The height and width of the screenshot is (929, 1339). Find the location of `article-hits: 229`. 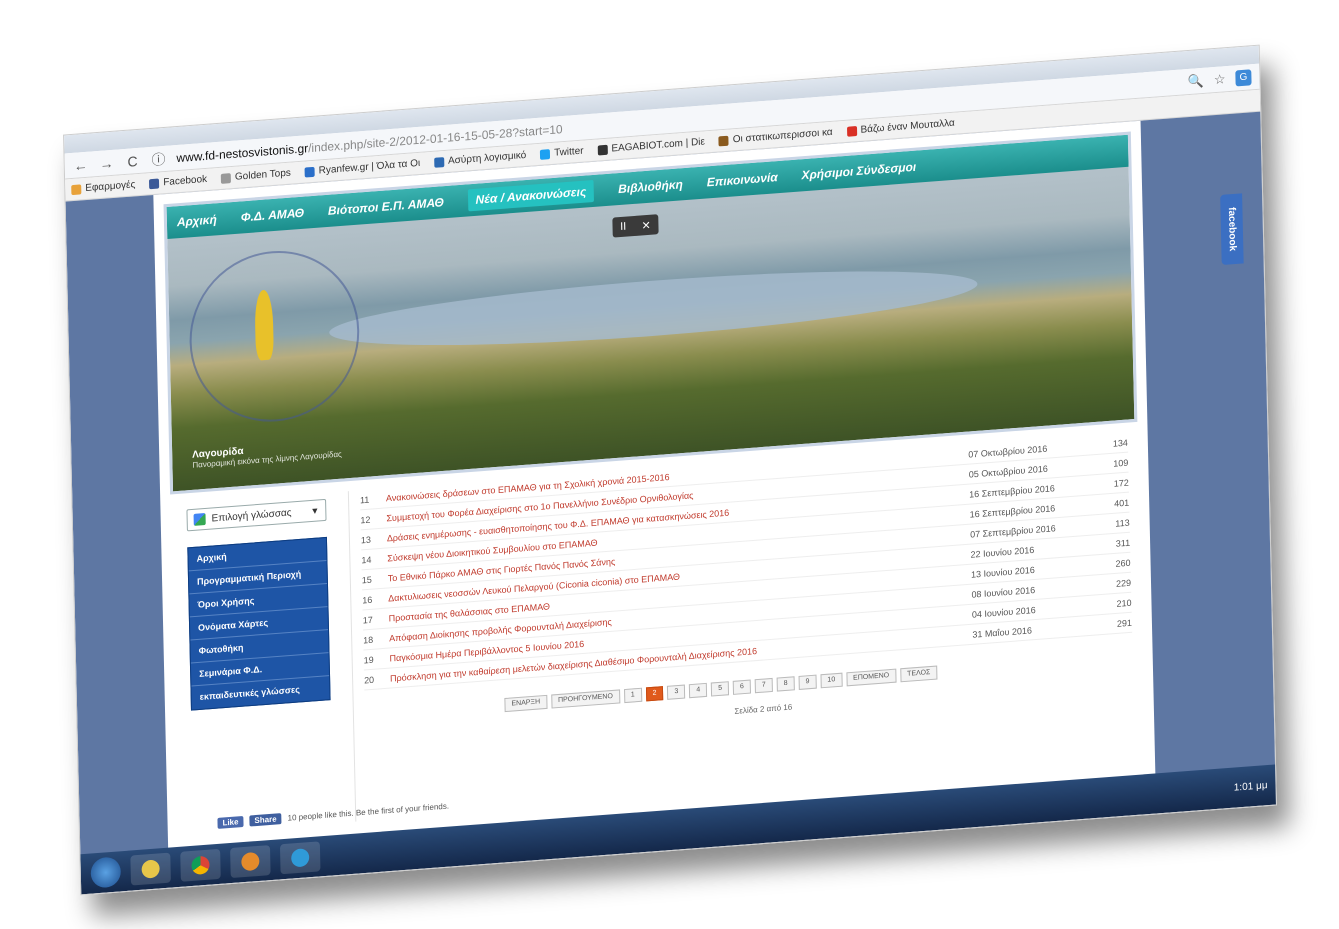

article-hits: 229 is located at coordinates (1123, 583).